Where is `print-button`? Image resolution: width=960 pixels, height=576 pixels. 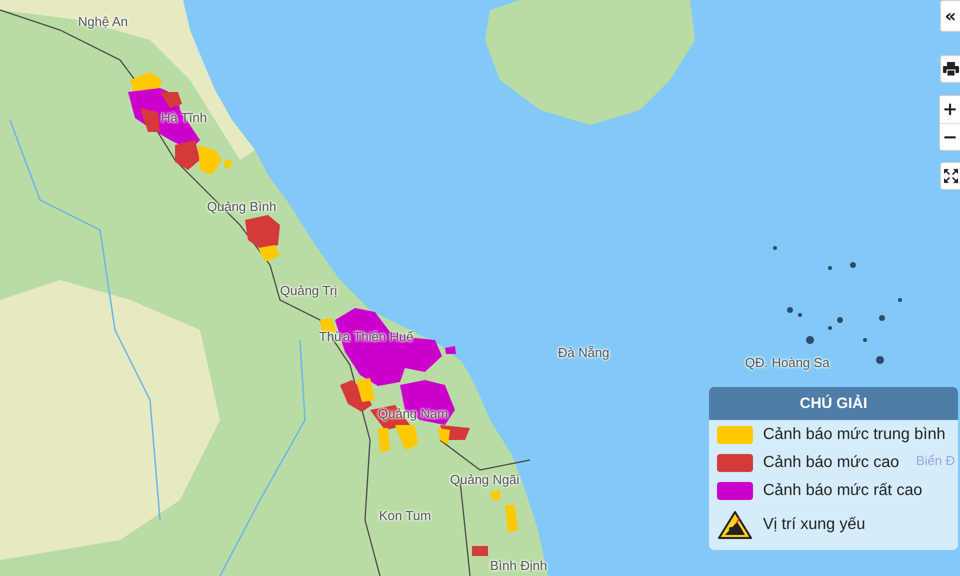 print-button is located at coordinates (950, 69).